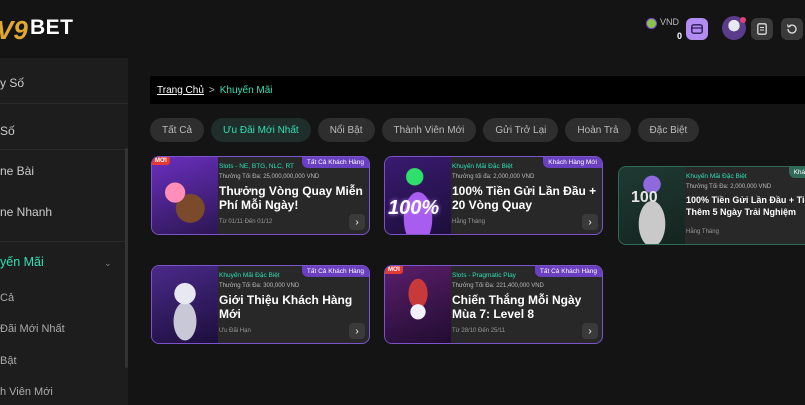 This screenshot has width=805, height=405. I want to click on promo-art-slot-character, so click(185, 195).